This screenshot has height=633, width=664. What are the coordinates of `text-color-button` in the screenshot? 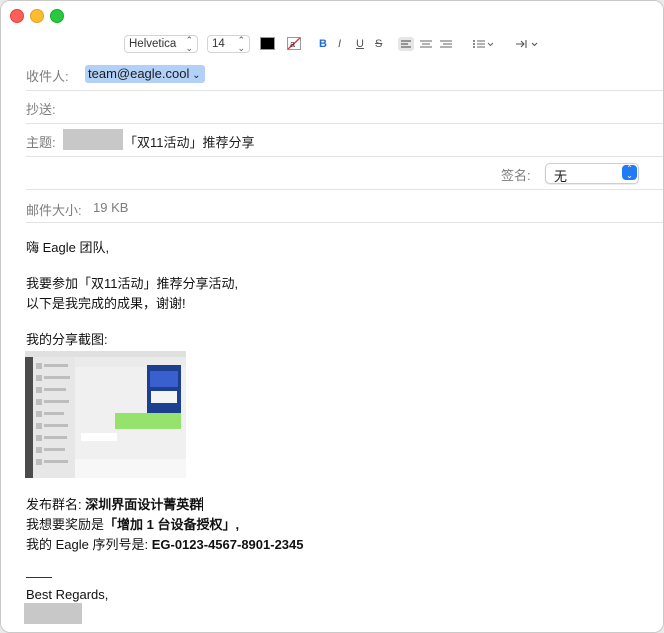 It's located at (267, 43).